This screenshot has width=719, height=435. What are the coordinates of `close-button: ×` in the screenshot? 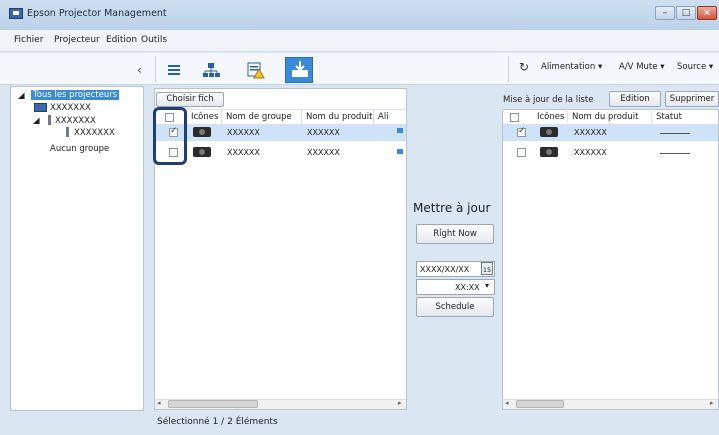 It's located at (707, 13).